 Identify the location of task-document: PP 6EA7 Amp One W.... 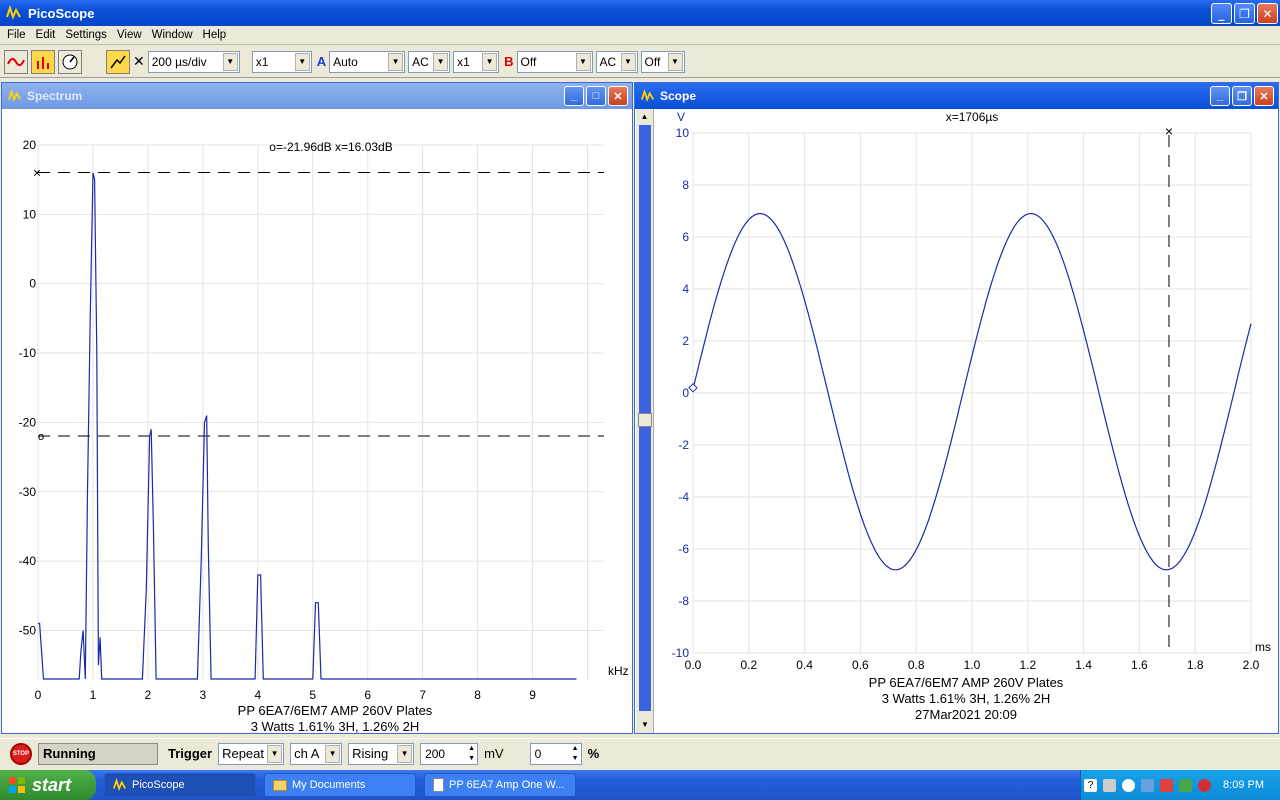
(500, 785).